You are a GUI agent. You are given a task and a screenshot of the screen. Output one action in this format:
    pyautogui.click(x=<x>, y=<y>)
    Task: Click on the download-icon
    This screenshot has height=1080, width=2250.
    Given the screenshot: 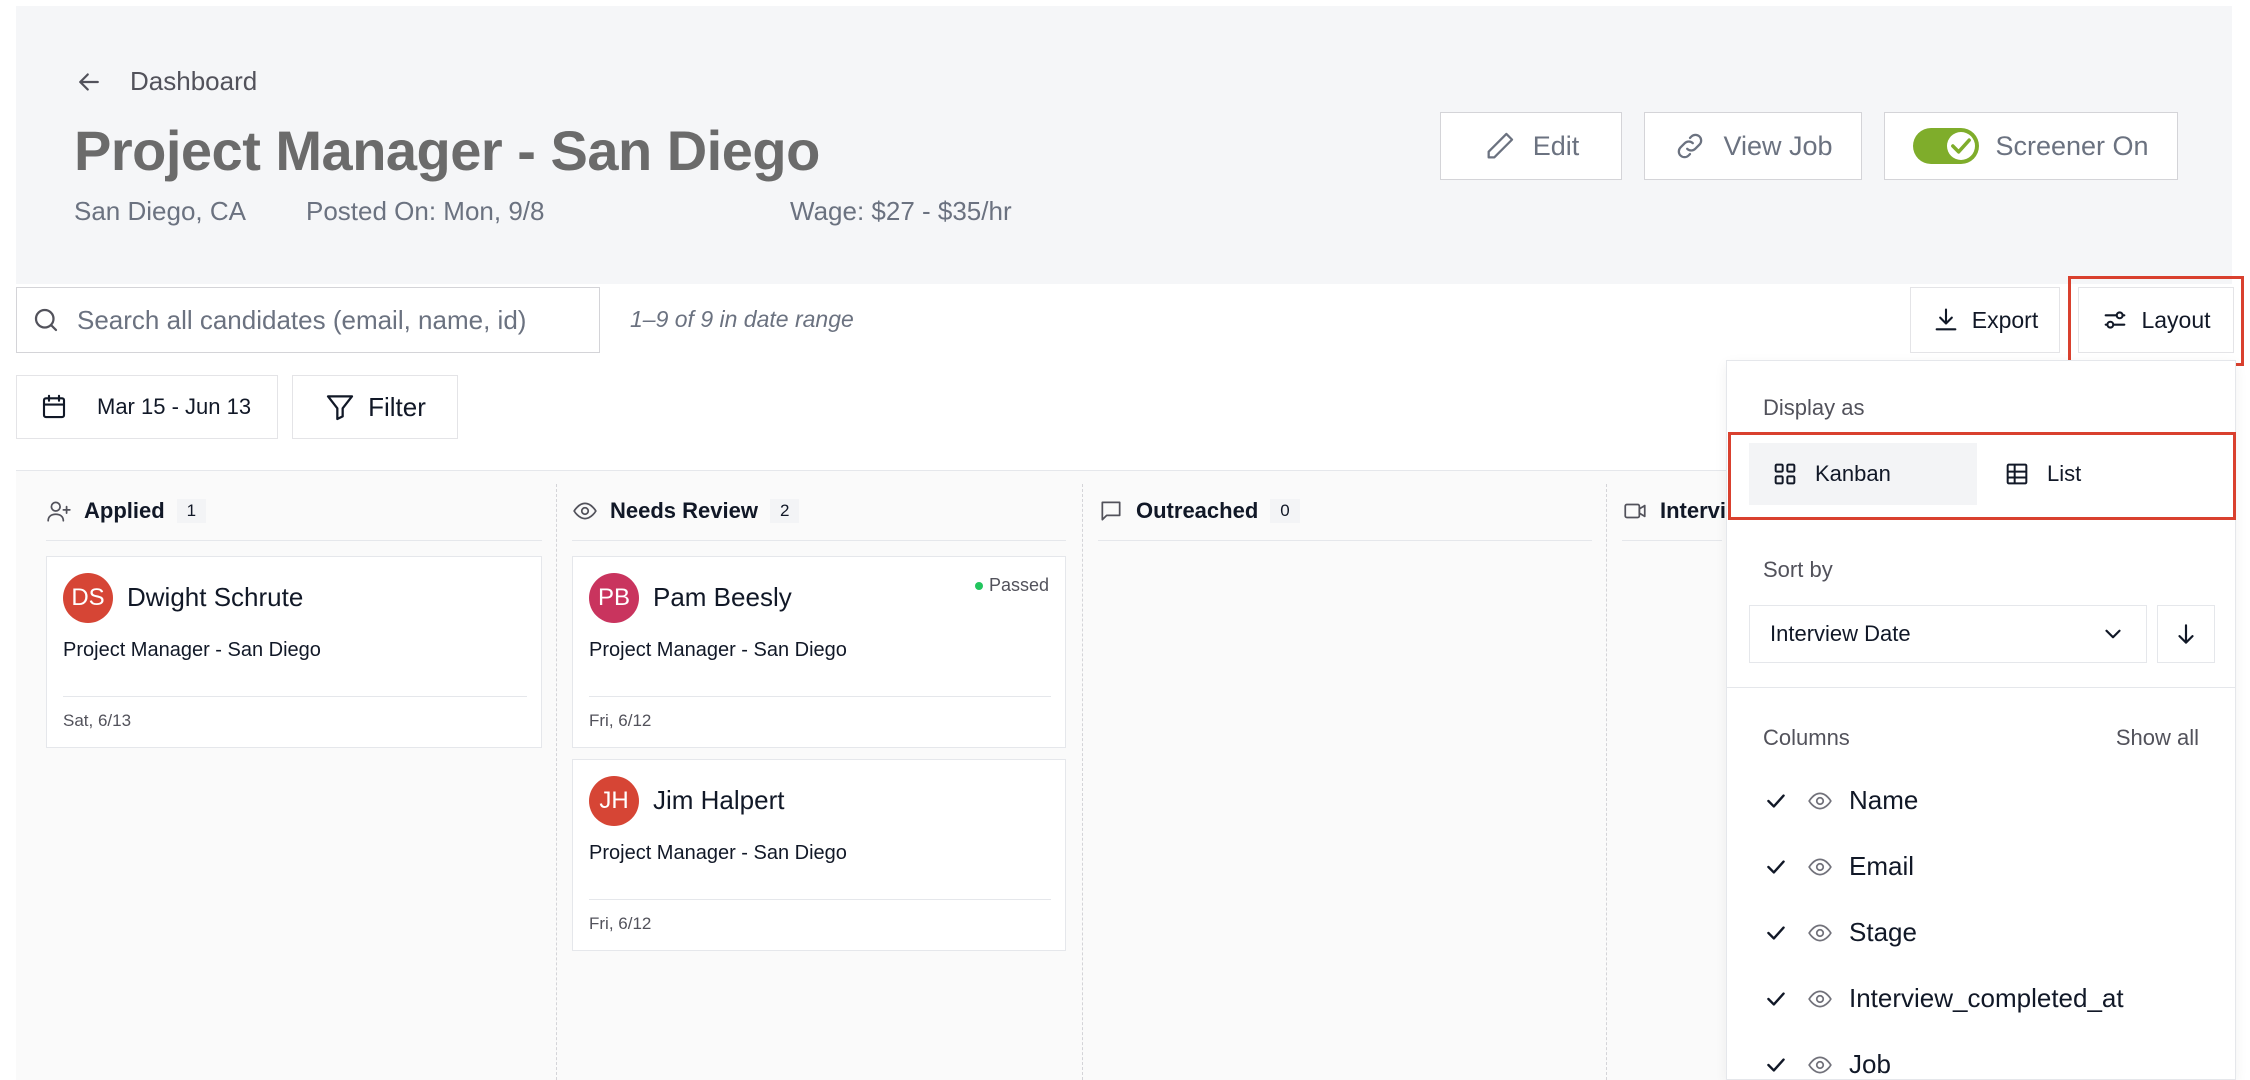 What is the action you would take?
    pyautogui.click(x=1946, y=319)
    